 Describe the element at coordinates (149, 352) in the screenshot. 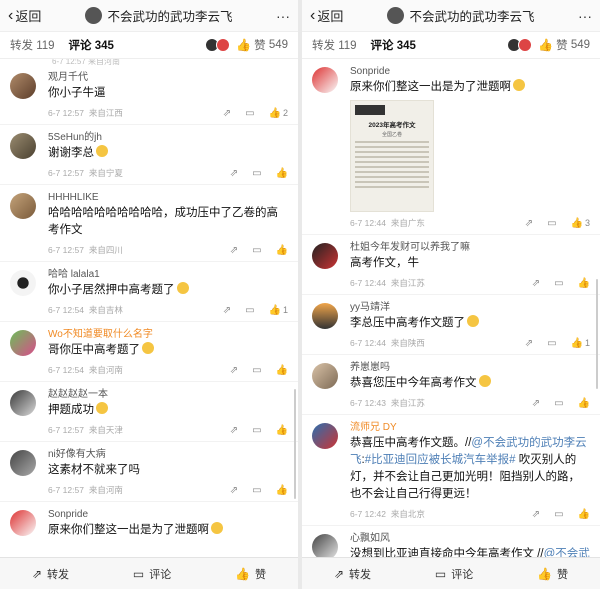

I see `comment-item: Wo不知道要取什么名字 哥你压中高考题了 6-7 12:54 来自河南 ⇗ ▭ 👍` at that location.